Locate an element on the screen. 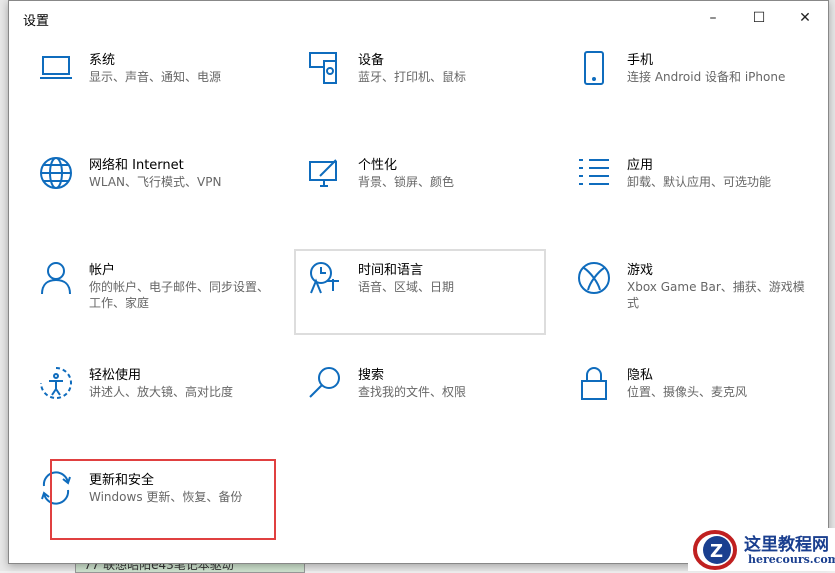  settings-item: 游戏 Xbox Game Bar、捕获、游戏模式 is located at coordinates (702, 303).